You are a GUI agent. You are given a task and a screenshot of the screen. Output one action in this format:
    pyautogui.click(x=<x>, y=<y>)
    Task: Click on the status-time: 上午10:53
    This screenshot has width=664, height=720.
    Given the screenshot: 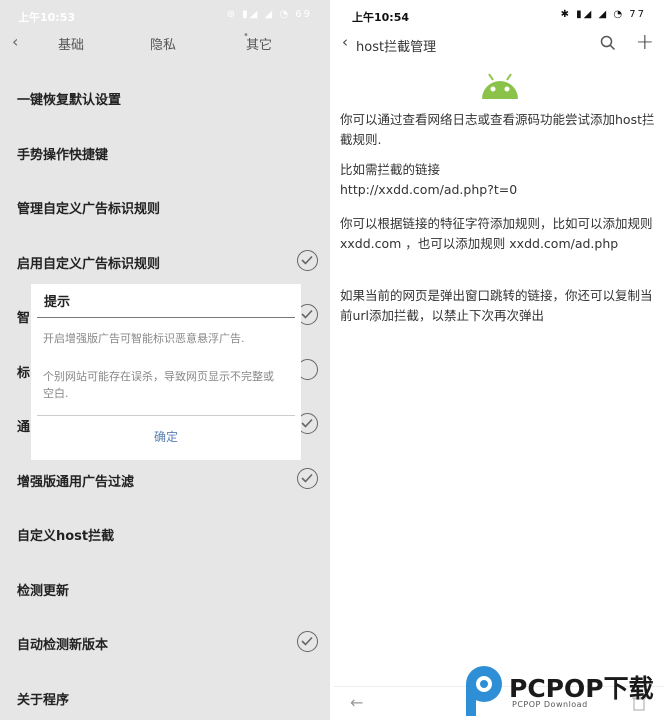 What is the action you would take?
    pyautogui.click(x=47, y=17)
    